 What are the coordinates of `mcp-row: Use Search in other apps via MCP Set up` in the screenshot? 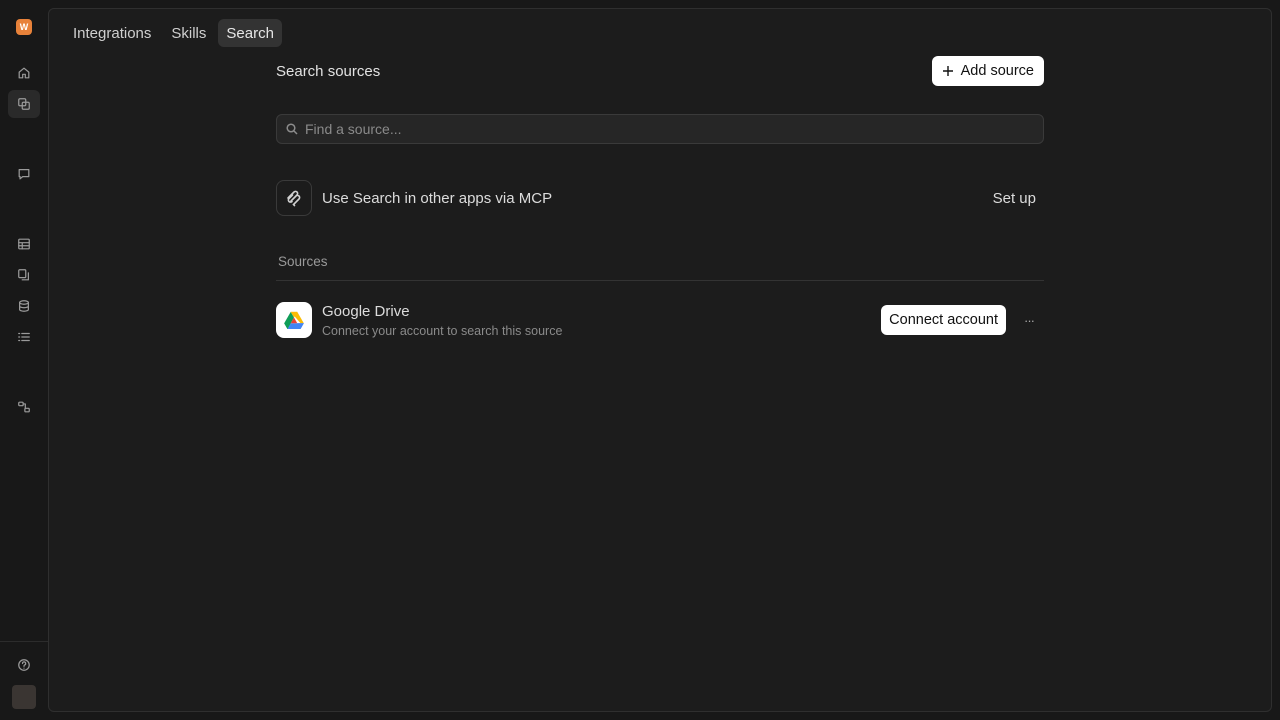 It's located at (660, 198).